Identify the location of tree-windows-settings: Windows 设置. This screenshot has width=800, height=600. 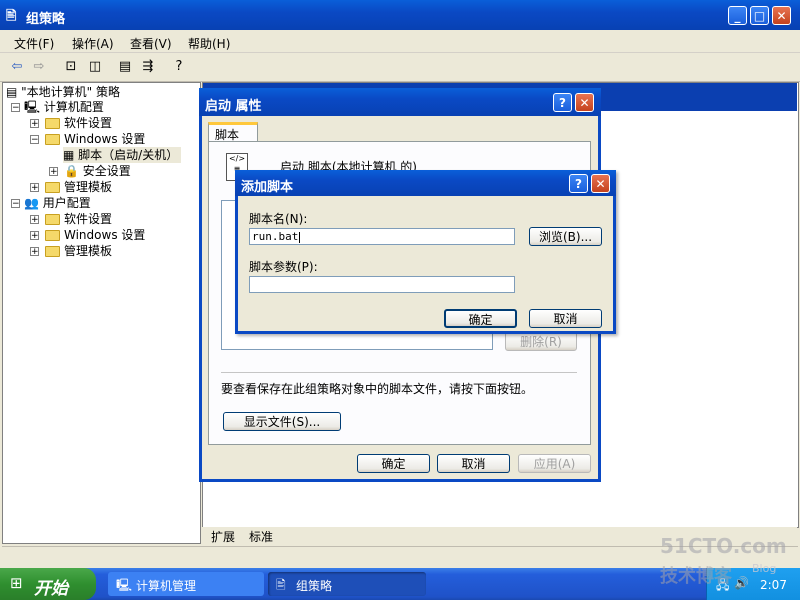
(95, 139).